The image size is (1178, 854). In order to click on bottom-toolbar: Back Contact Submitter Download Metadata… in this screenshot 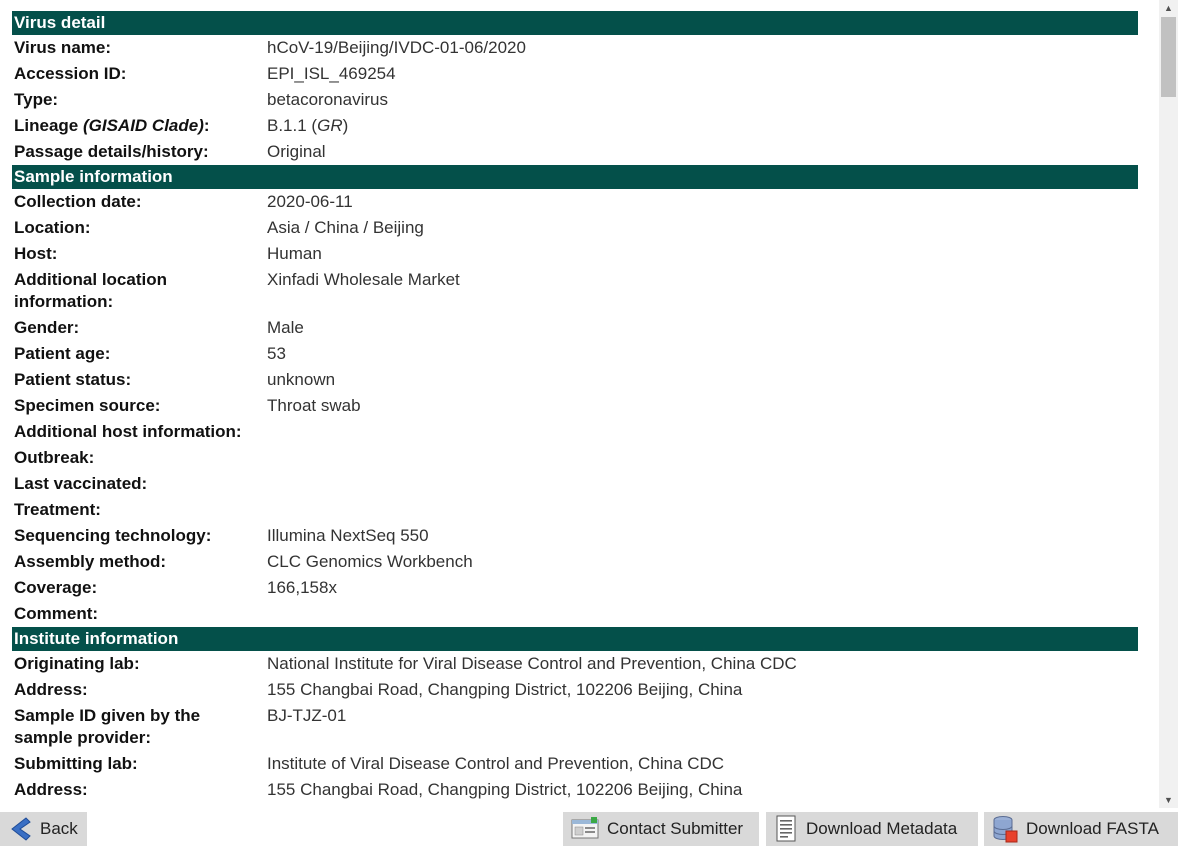, I will do `click(589, 831)`.